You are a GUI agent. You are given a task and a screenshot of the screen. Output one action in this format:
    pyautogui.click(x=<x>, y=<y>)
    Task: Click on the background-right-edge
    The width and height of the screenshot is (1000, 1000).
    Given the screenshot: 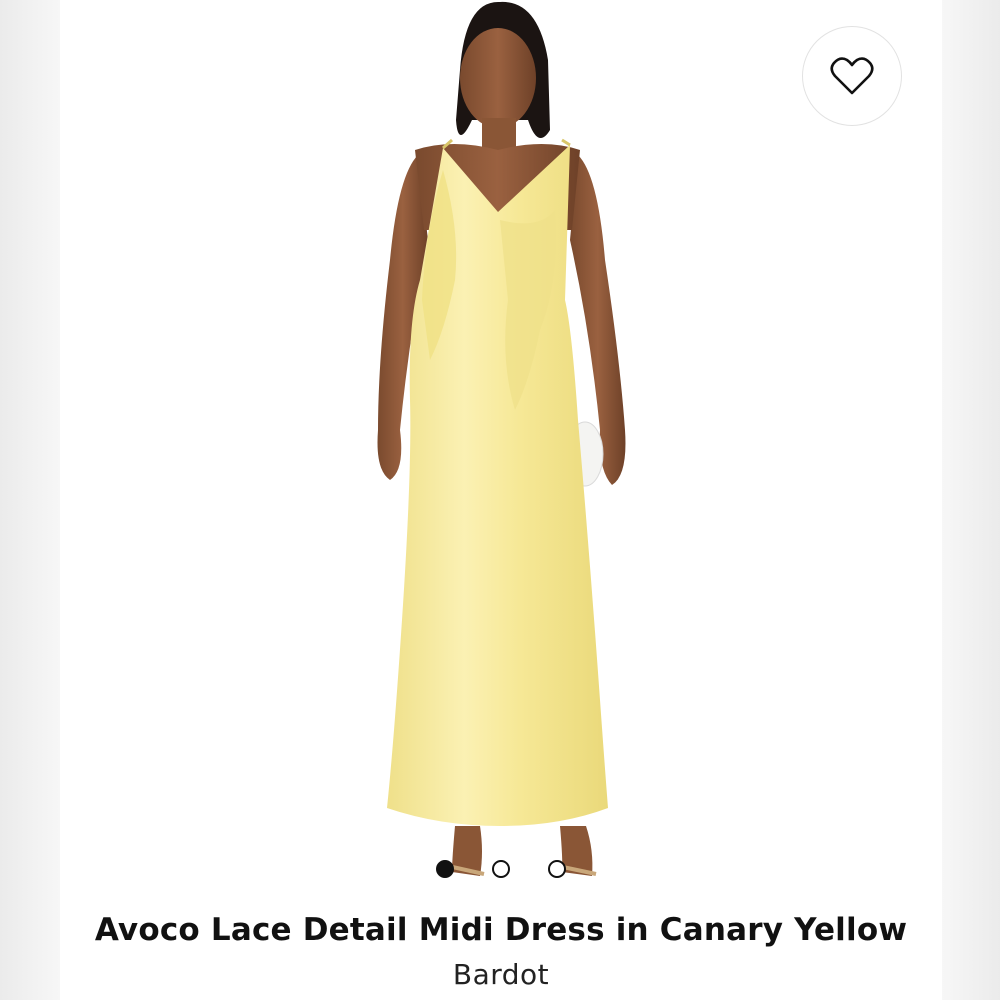 What is the action you would take?
    pyautogui.click(x=971, y=500)
    